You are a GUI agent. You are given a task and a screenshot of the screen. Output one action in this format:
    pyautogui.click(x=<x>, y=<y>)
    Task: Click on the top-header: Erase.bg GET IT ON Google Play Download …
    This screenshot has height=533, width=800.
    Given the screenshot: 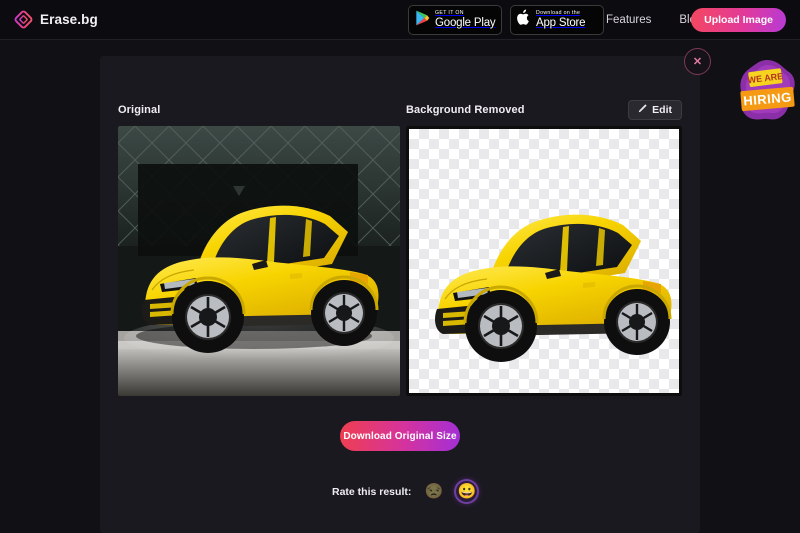 What is the action you would take?
    pyautogui.click(x=400, y=20)
    